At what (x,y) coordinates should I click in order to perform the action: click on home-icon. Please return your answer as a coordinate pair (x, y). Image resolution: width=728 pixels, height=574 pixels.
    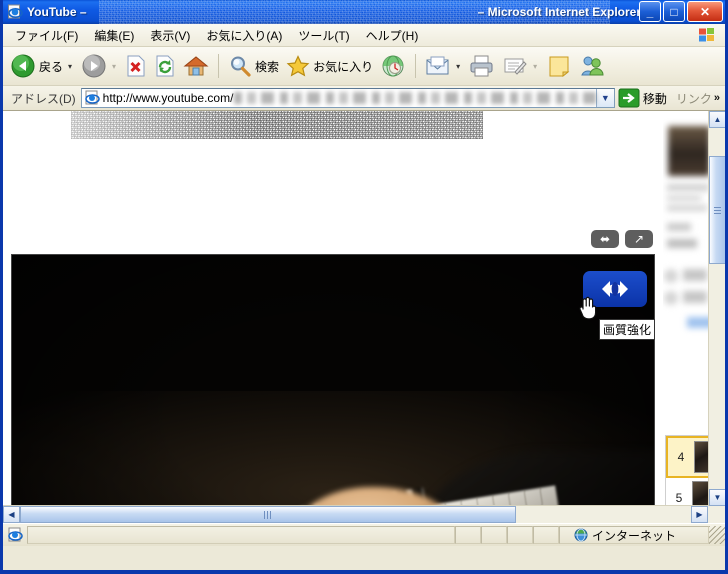
    Looking at the image, I should click on (196, 66).